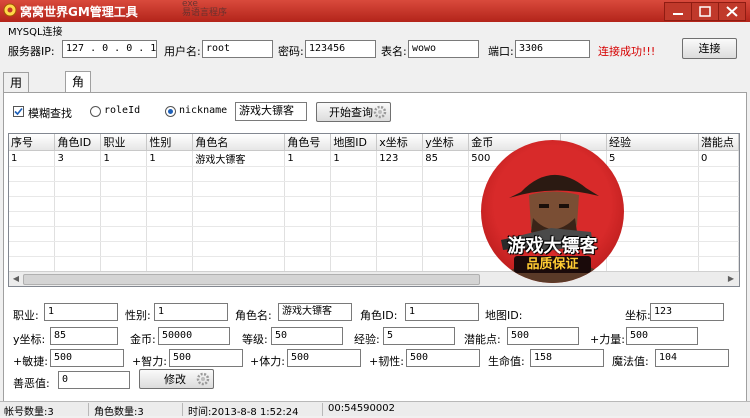  Describe the element at coordinates (353, 112) in the screenshot. I see `start-query-button: 开始查询` at that location.